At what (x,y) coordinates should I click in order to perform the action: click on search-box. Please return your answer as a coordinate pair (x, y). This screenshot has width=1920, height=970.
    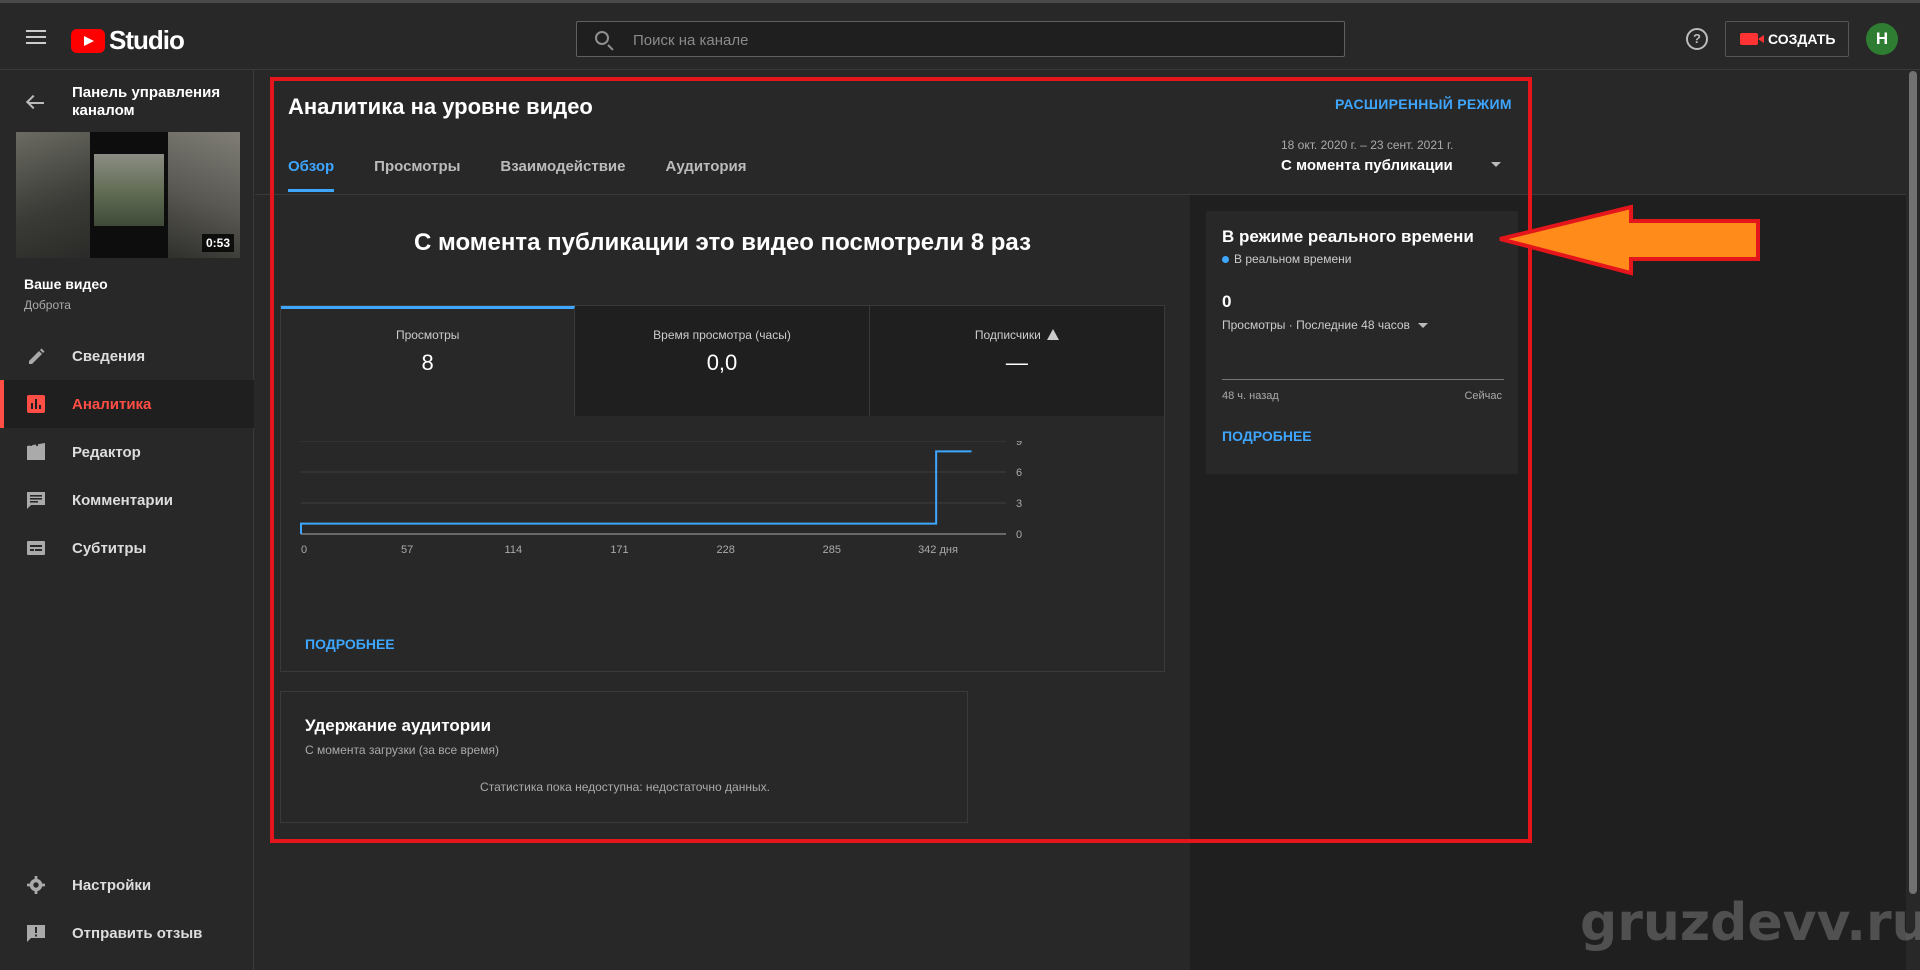
    Looking at the image, I should click on (960, 39).